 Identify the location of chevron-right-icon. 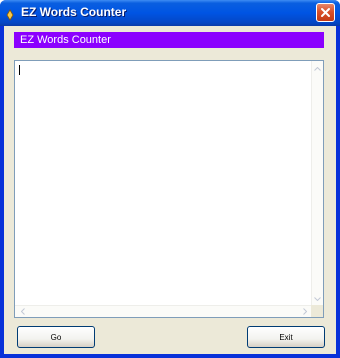
(304, 311).